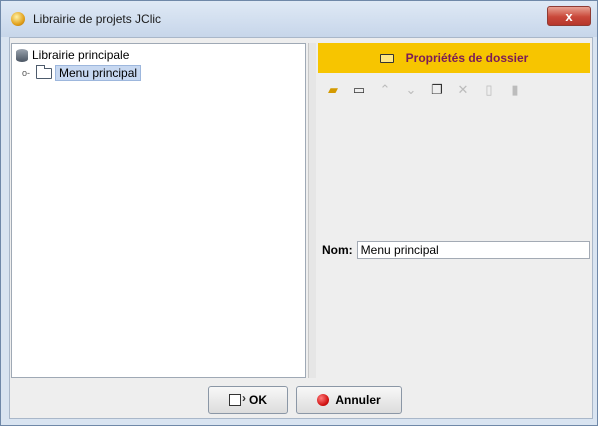 This screenshot has height=426, width=598. Describe the element at coordinates (386, 58) in the screenshot. I see `folder-properties-icon` at that location.